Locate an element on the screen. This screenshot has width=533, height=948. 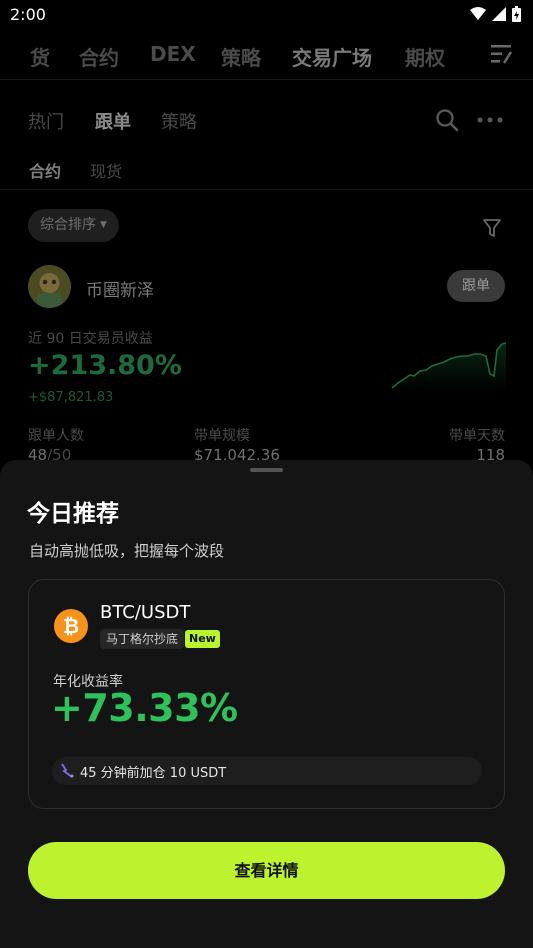
profit-label: 近 90 日交易员收益 is located at coordinates (90, 339).